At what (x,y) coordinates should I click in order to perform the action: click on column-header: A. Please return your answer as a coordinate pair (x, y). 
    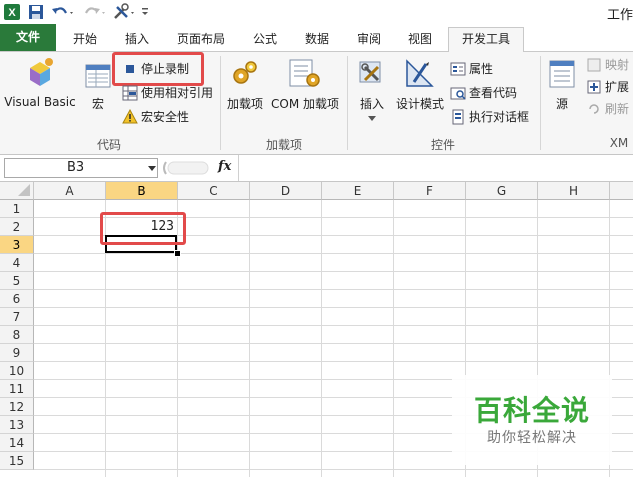
    Looking at the image, I should click on (70, 191).